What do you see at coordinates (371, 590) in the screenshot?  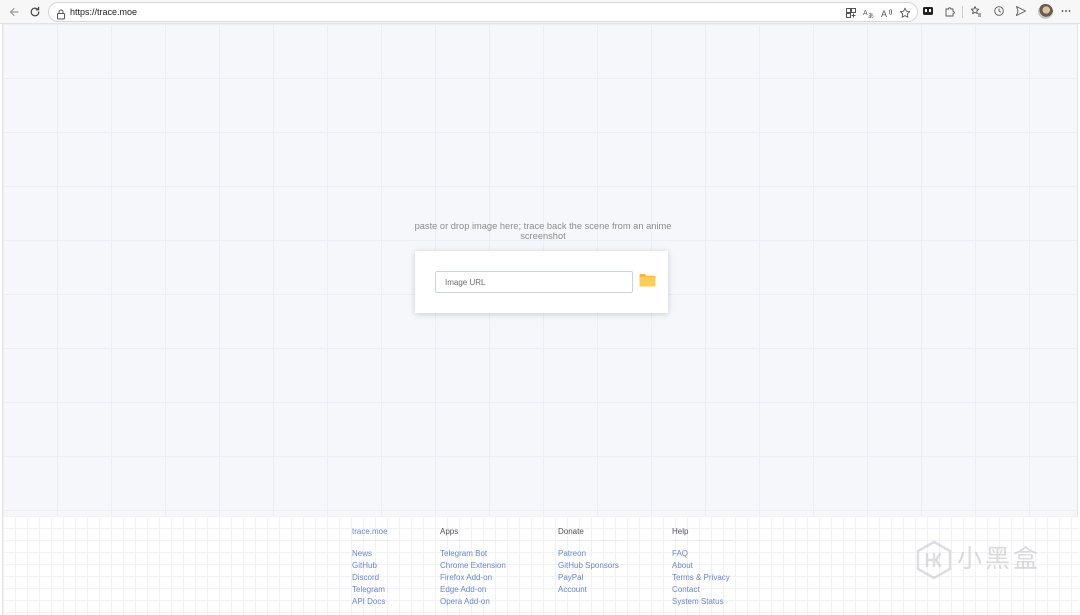 I see `footer-link-telegram: Telegram` at bounding box center [371, 590].